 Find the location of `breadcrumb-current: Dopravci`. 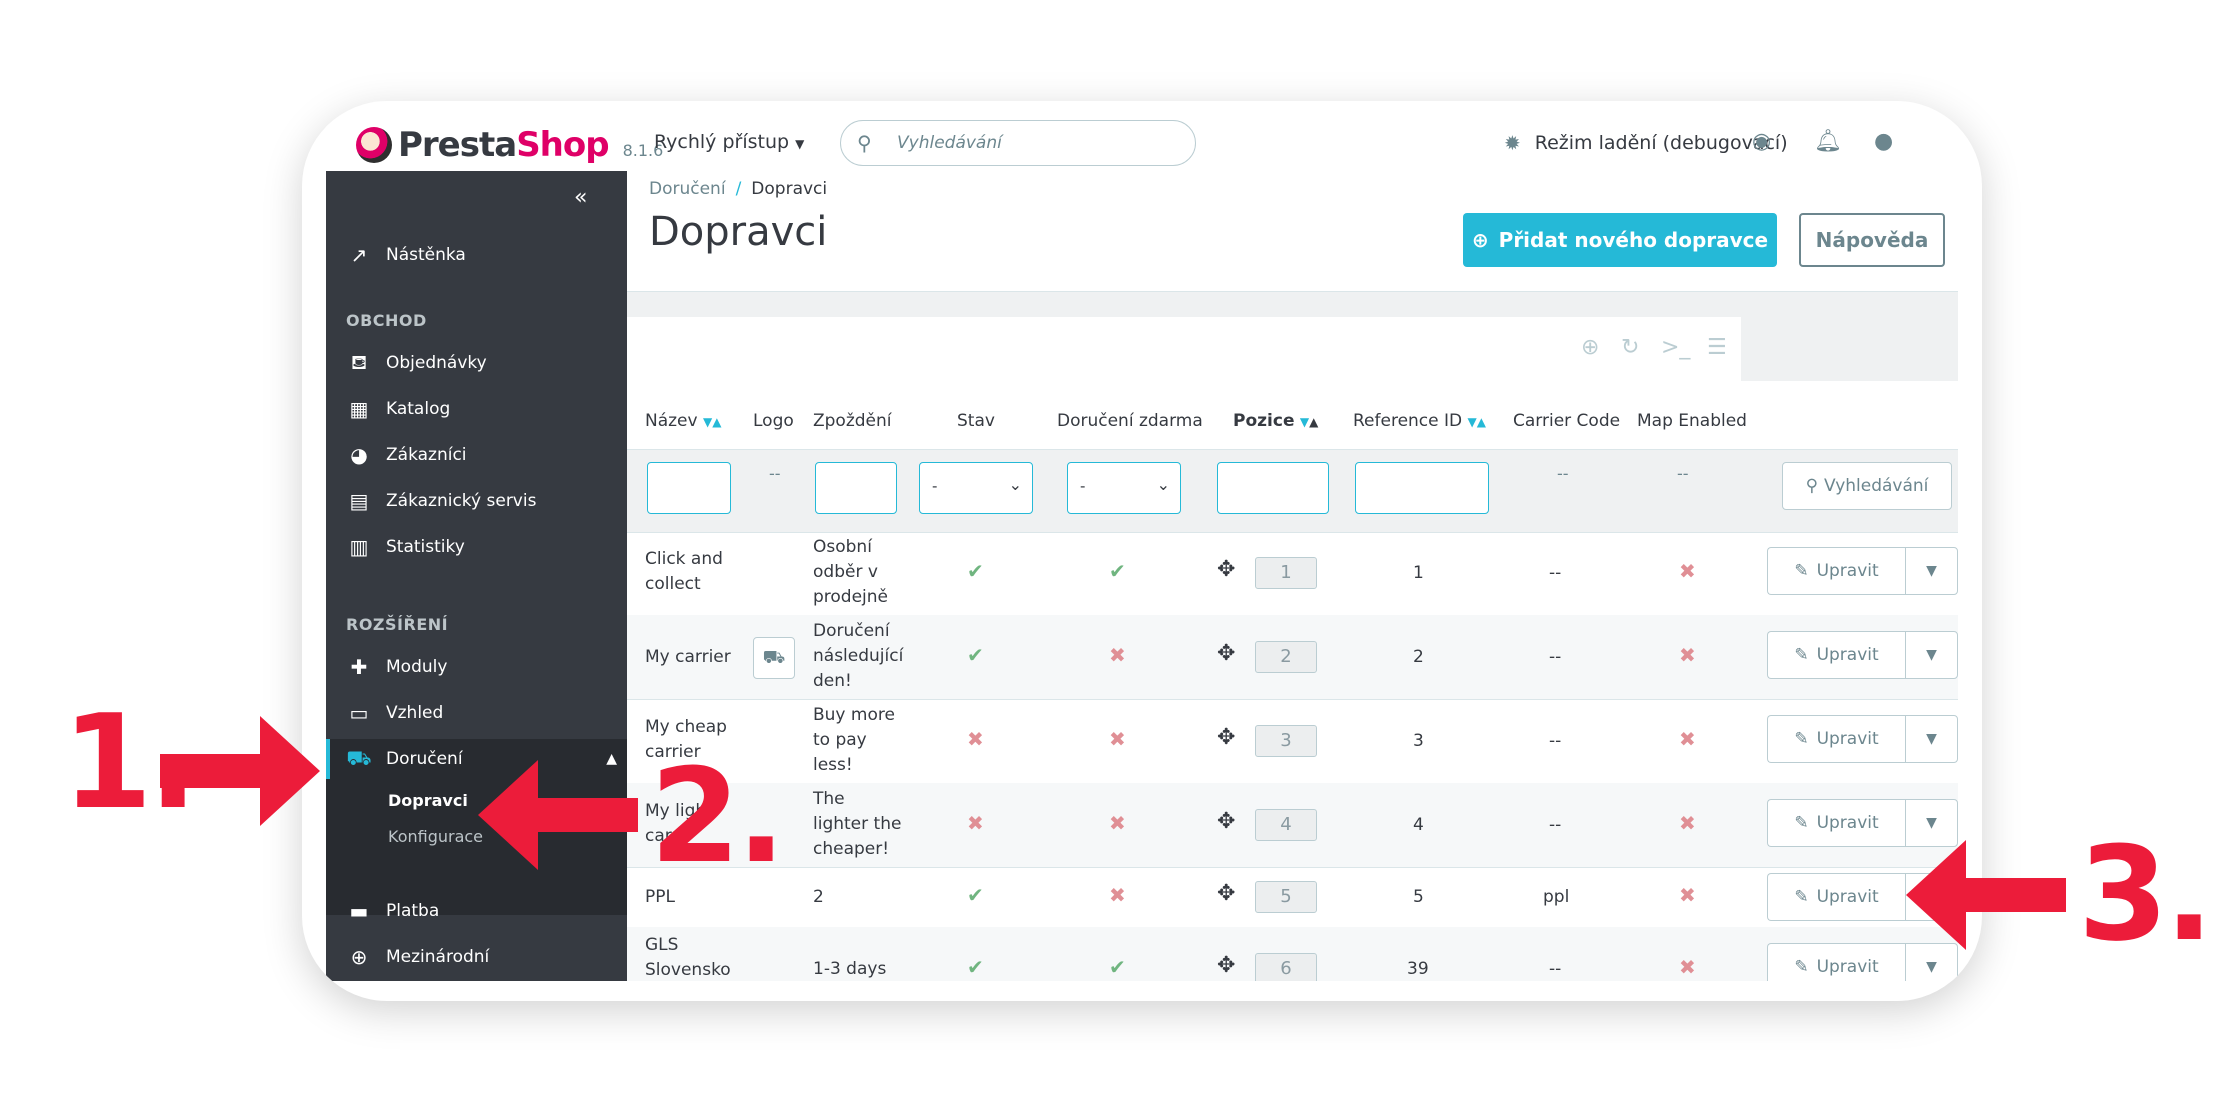

breadcrumb-current: Dopravci is located at coordinates (789, 189).